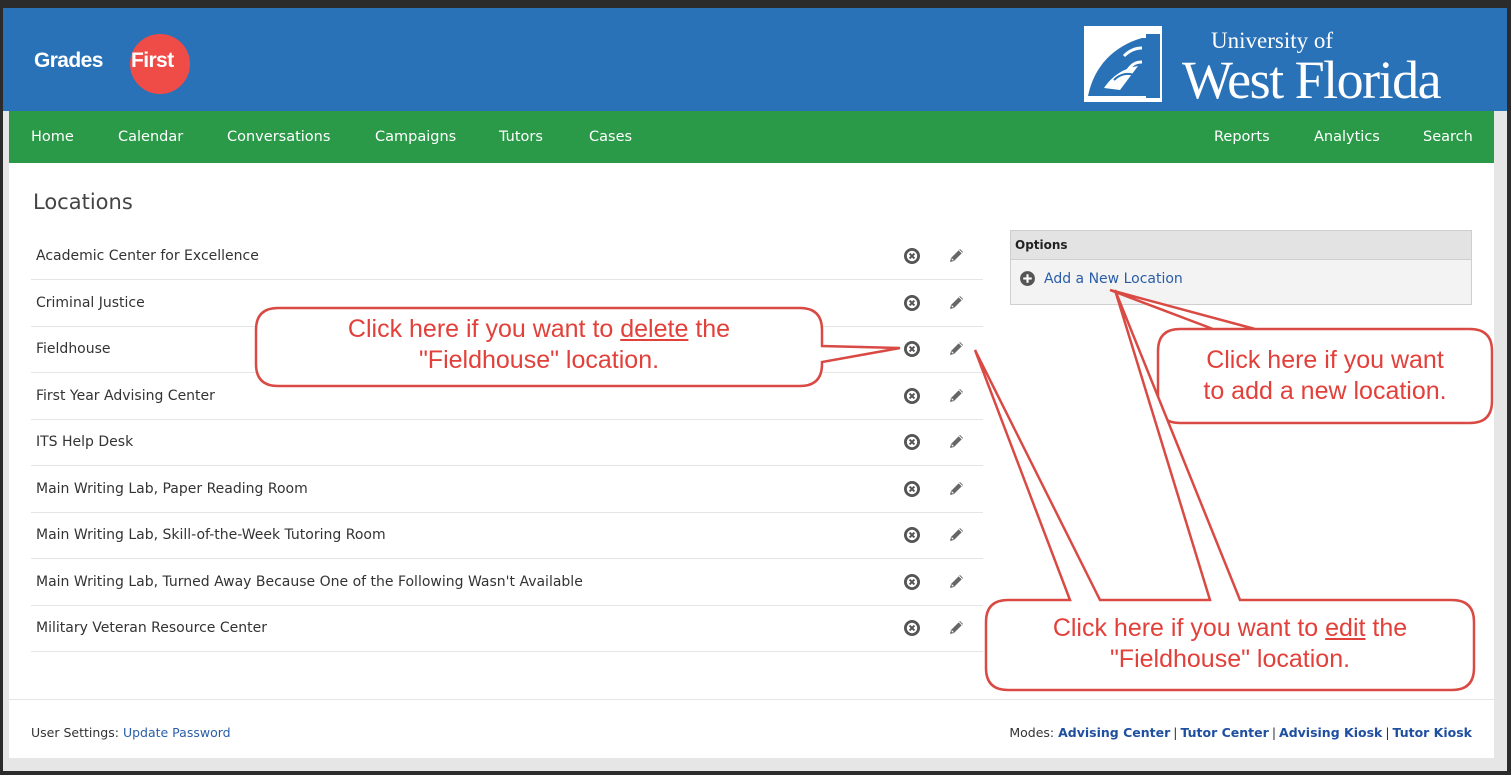 Image resolution: width=1511 pixels, height=775 pixels. I want to click on location-name: First Year Advising Center, so click(125, 396).